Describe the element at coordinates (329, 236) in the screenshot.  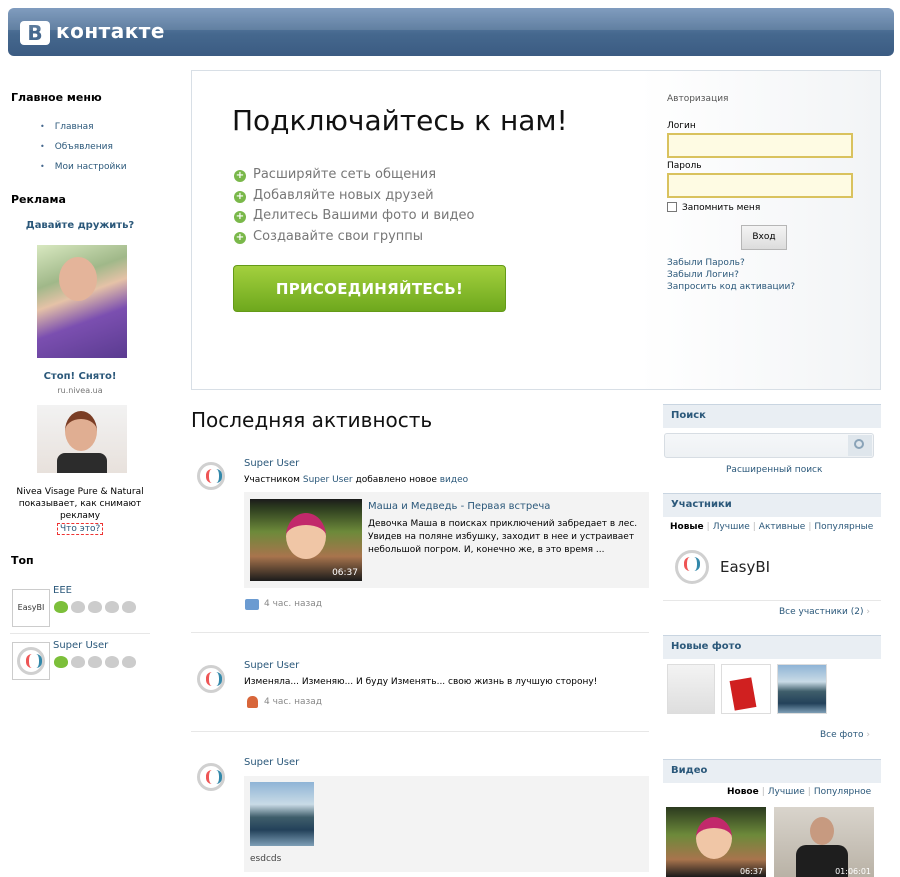
I see `feature-item: + Создавайте свои группы` at that location.